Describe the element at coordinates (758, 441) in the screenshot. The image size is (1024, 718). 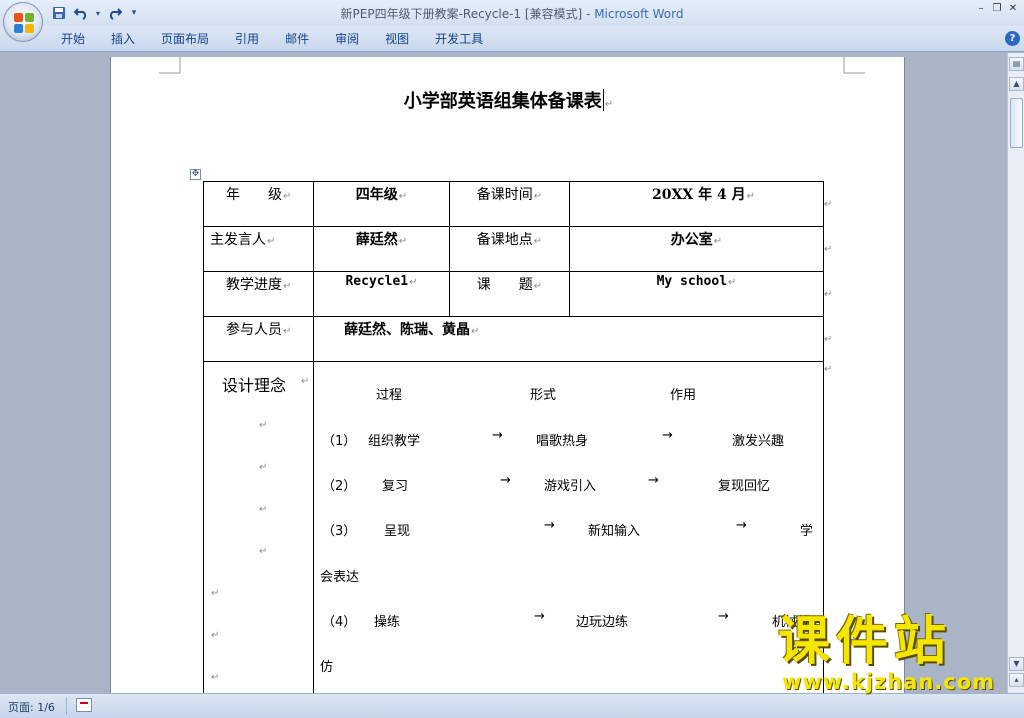
I see `step-effect: 激发兴趣` at that location.